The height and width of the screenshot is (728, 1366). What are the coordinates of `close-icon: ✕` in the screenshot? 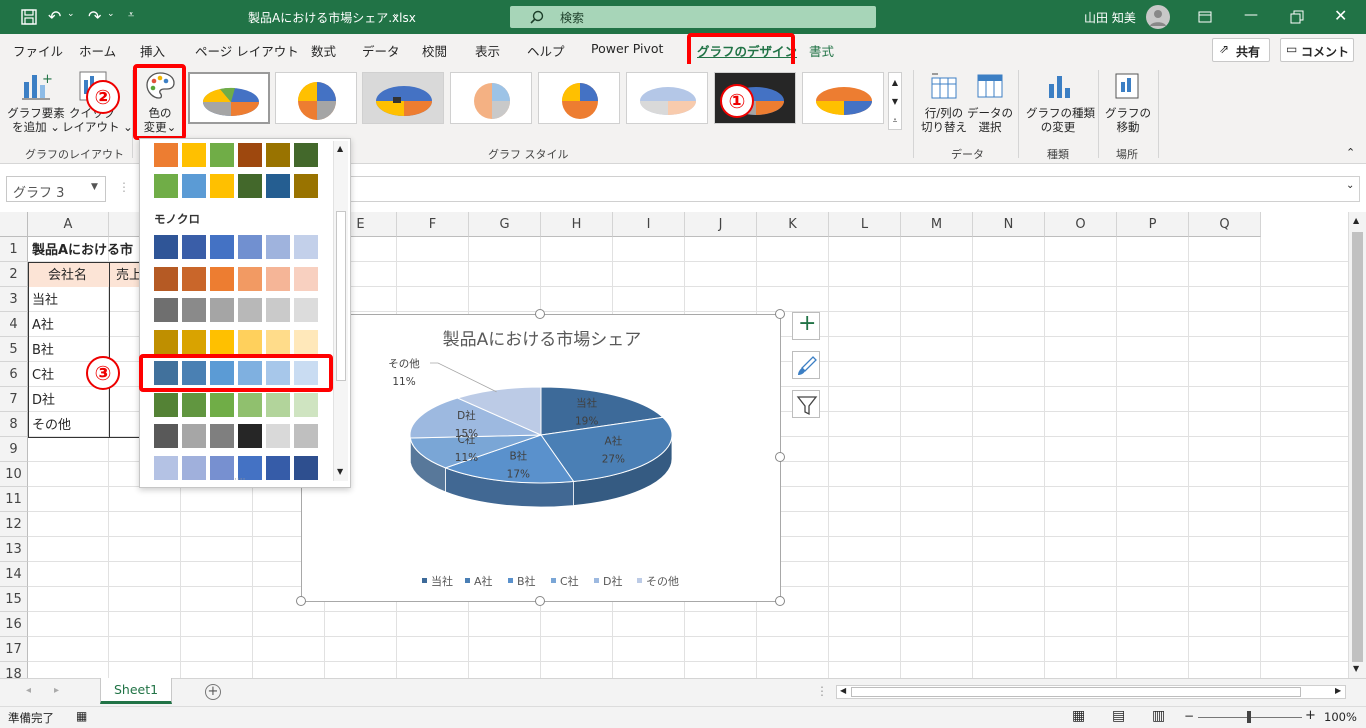 It's located at (1340, 15).